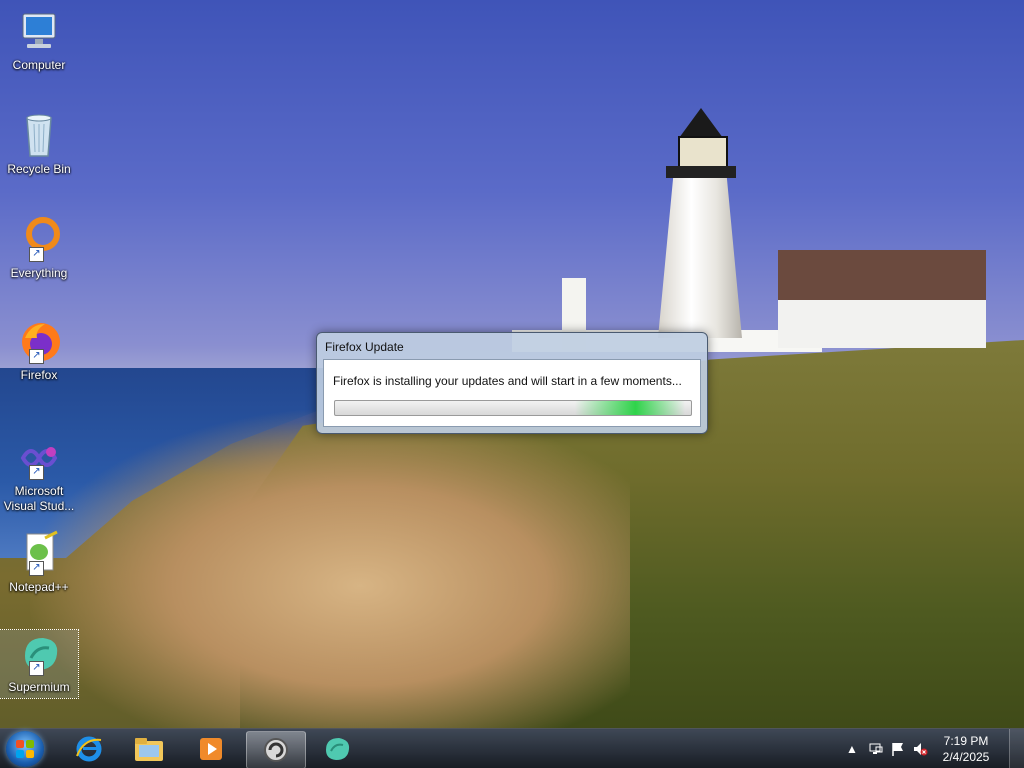 The width and height of the screenshot is (1024, 768). Describe the element at coordinates (39, 273) in the screenshot. I see `desktop-icon-label: Everything` at that location.